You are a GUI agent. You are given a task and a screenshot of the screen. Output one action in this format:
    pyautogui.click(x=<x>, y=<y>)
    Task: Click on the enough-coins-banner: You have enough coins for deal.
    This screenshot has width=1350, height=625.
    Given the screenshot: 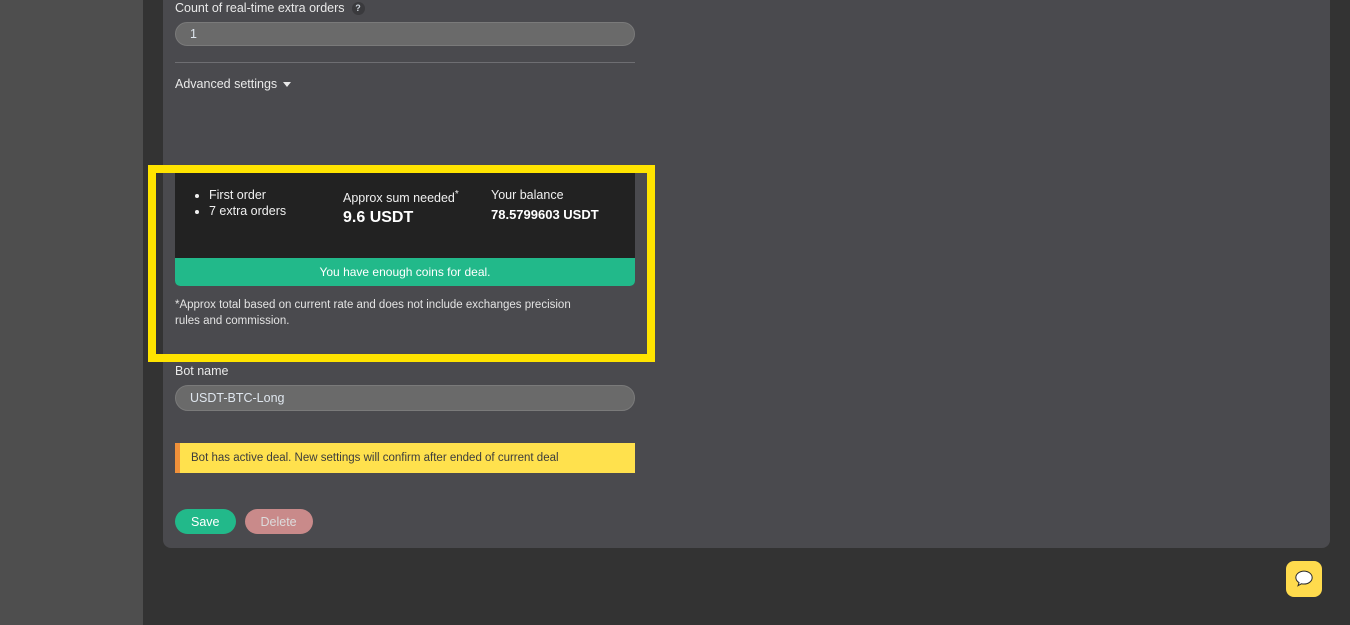 What is the action you would take?
    pyautogui.click(x=405, y=272)
    